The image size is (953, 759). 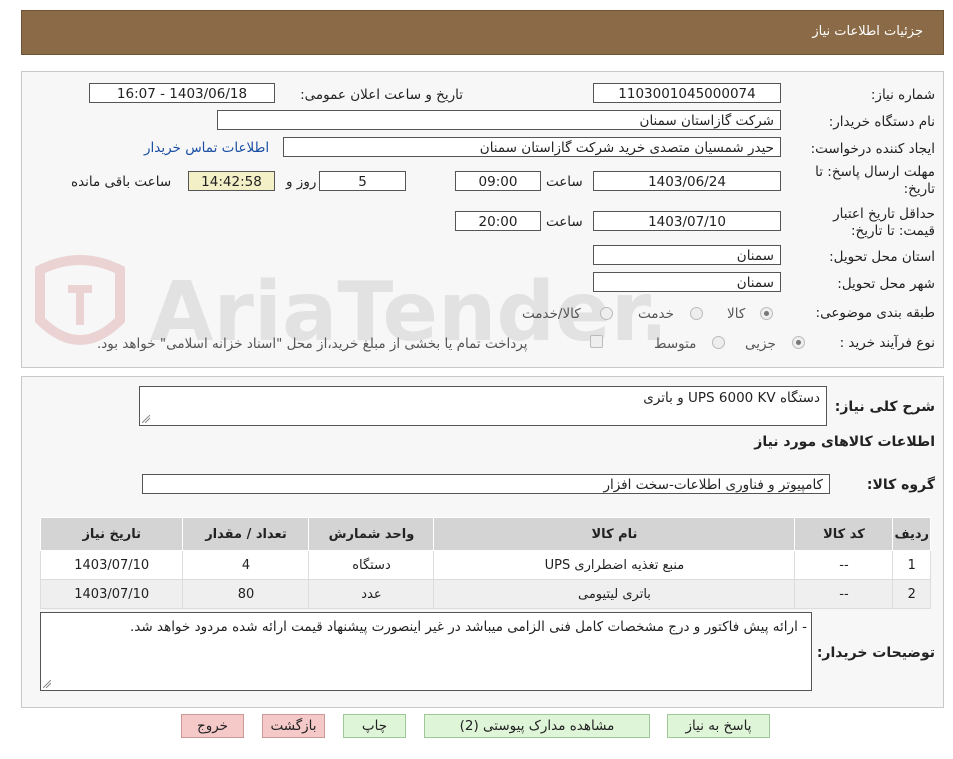 I want to click on process-minor-label: جزیی, so click(x=760, y=344).